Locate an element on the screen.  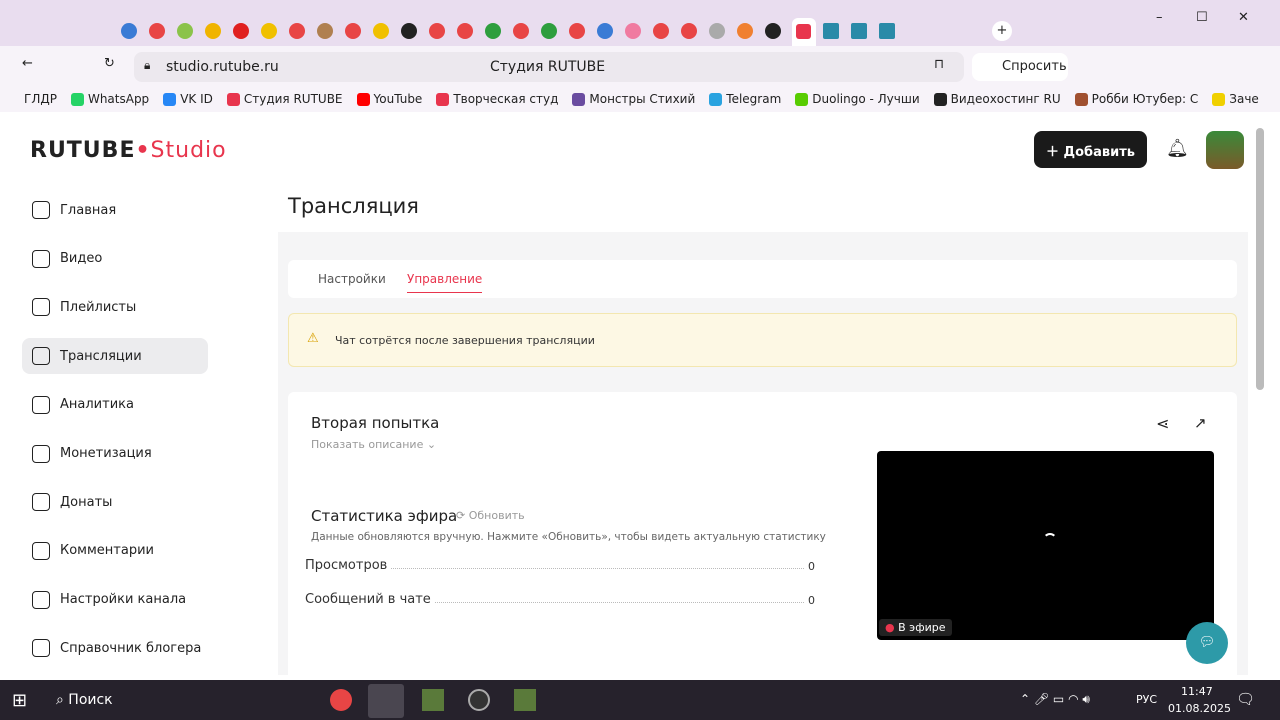
reload-icon: ↻ is located at coordinates (109, 63).